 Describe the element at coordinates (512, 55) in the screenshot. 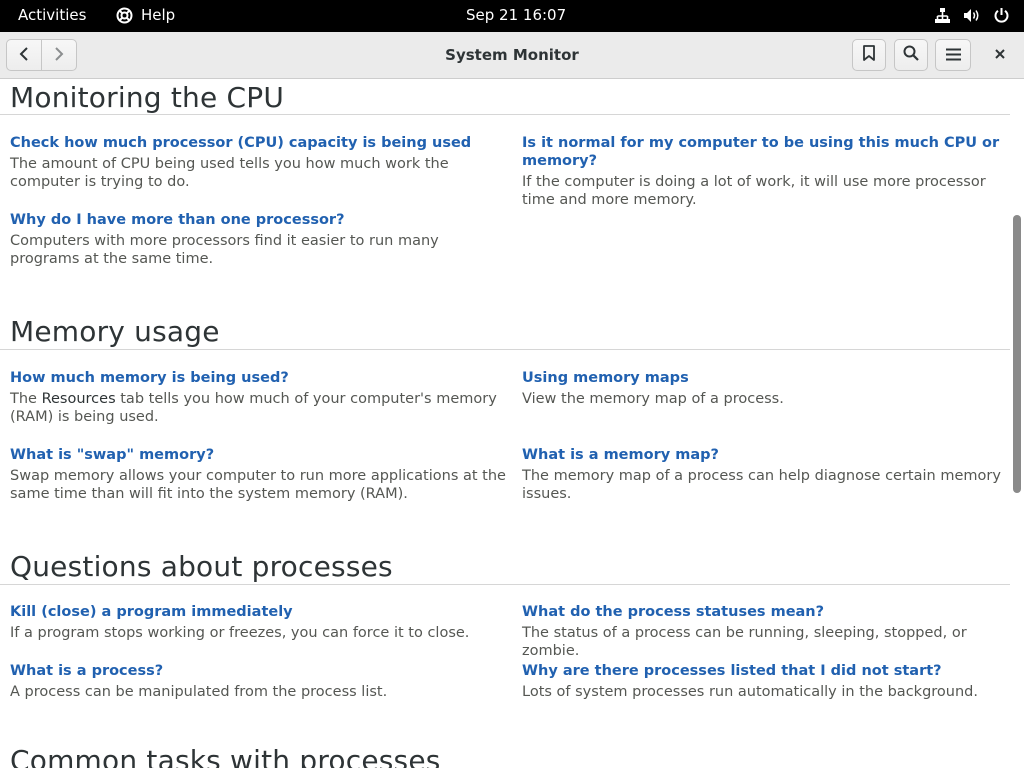

I see `header-bar: System Monitor` at that location.